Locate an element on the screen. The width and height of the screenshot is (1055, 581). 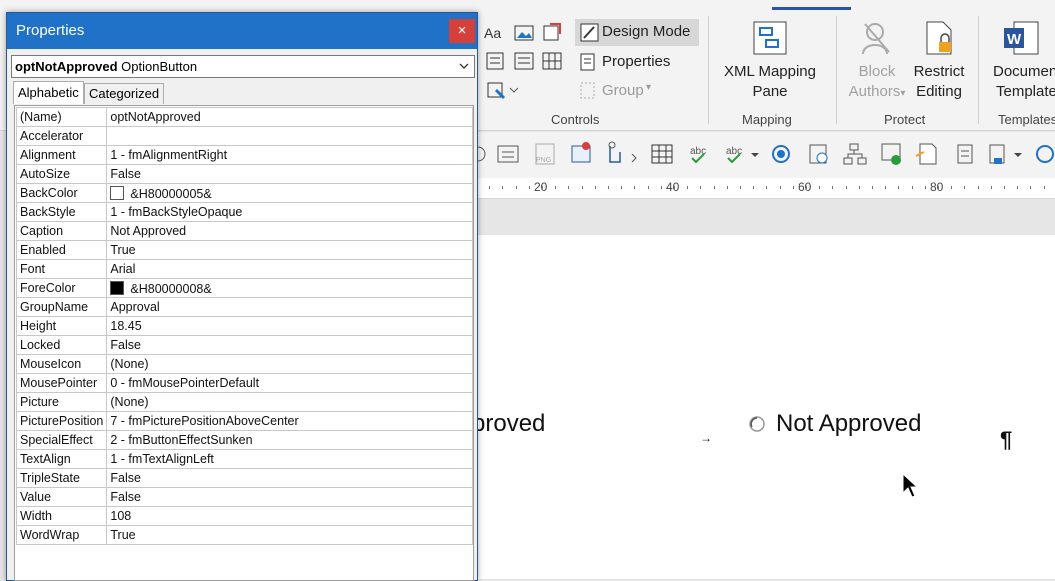
property-name: GroupName is located at coordinates (61, 307).